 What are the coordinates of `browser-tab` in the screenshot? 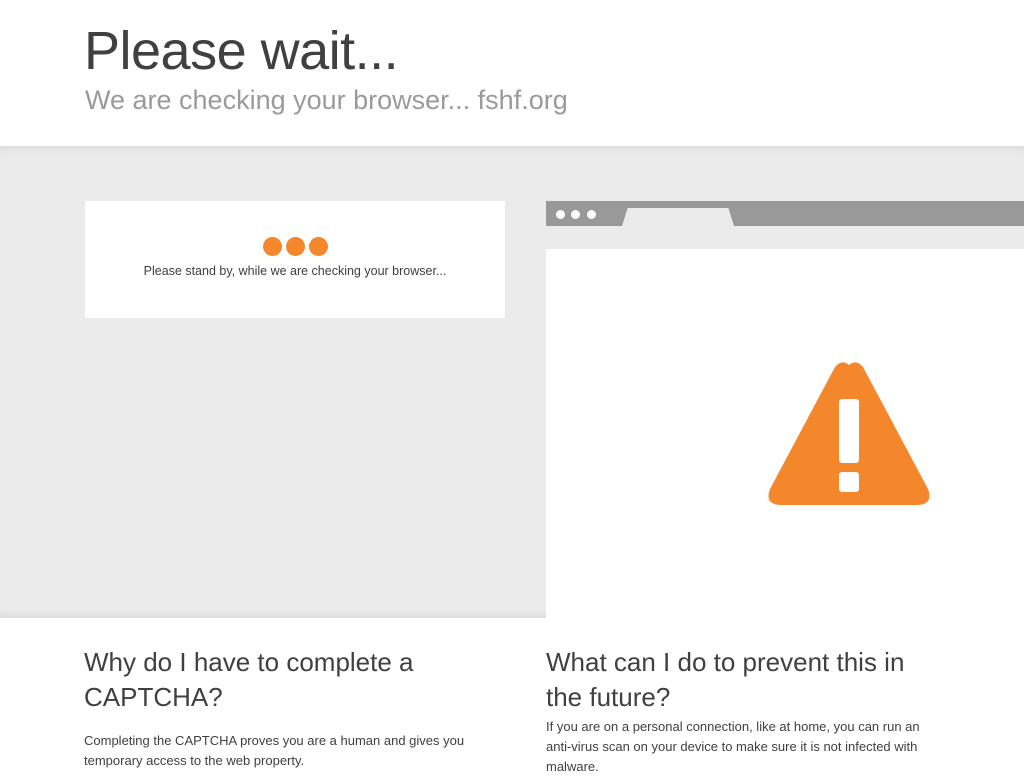 It's located at (678, 217).